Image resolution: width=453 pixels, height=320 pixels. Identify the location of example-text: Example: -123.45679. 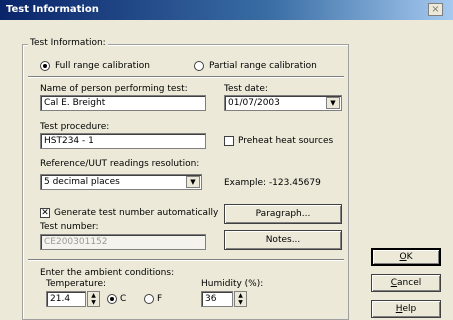
(272, 183).